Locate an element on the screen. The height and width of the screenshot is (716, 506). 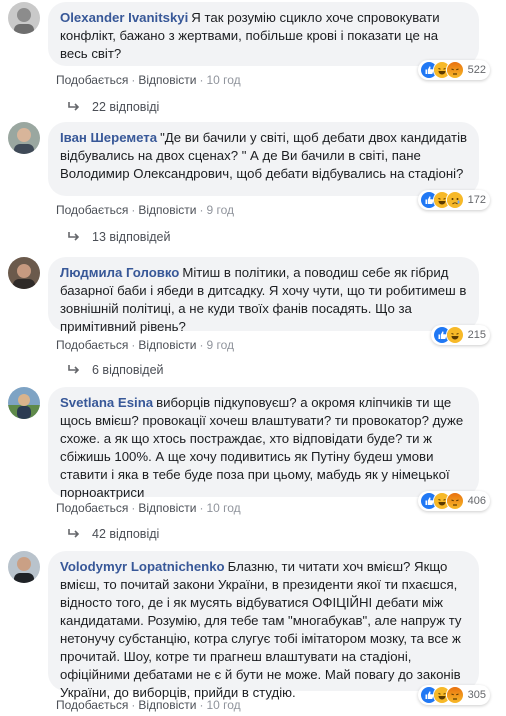
sad-icon is located at coordinates (454, 200).